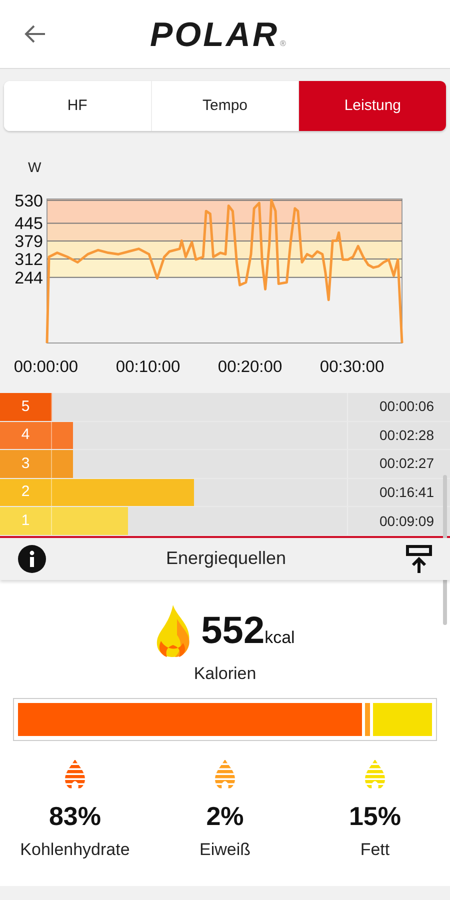 The image size is (450, 900). I want to click on unit-label: W, so click(35, 167).